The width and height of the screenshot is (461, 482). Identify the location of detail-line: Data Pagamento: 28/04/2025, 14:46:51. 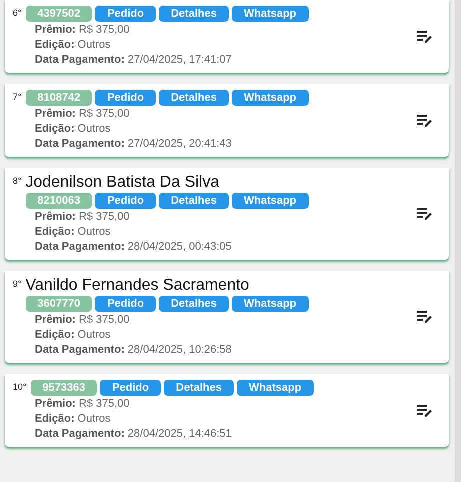
(134, 434).